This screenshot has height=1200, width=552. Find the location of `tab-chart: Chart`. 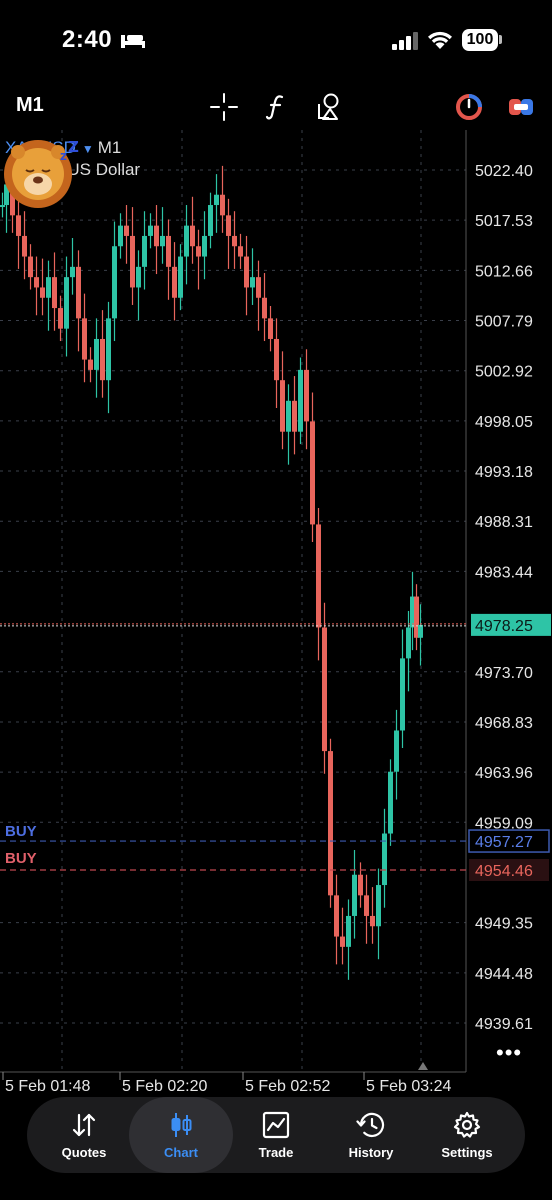

tab-chart: Chart is located at coordinates (181, 1135).